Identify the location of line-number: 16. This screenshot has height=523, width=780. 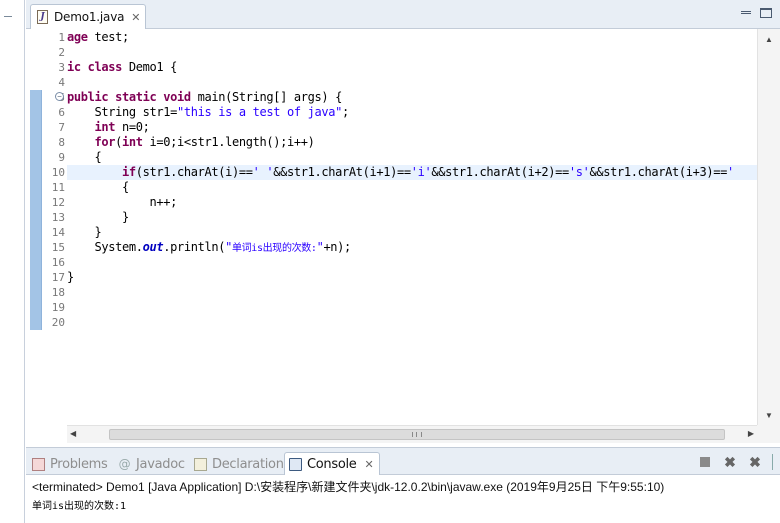
(58, 262).